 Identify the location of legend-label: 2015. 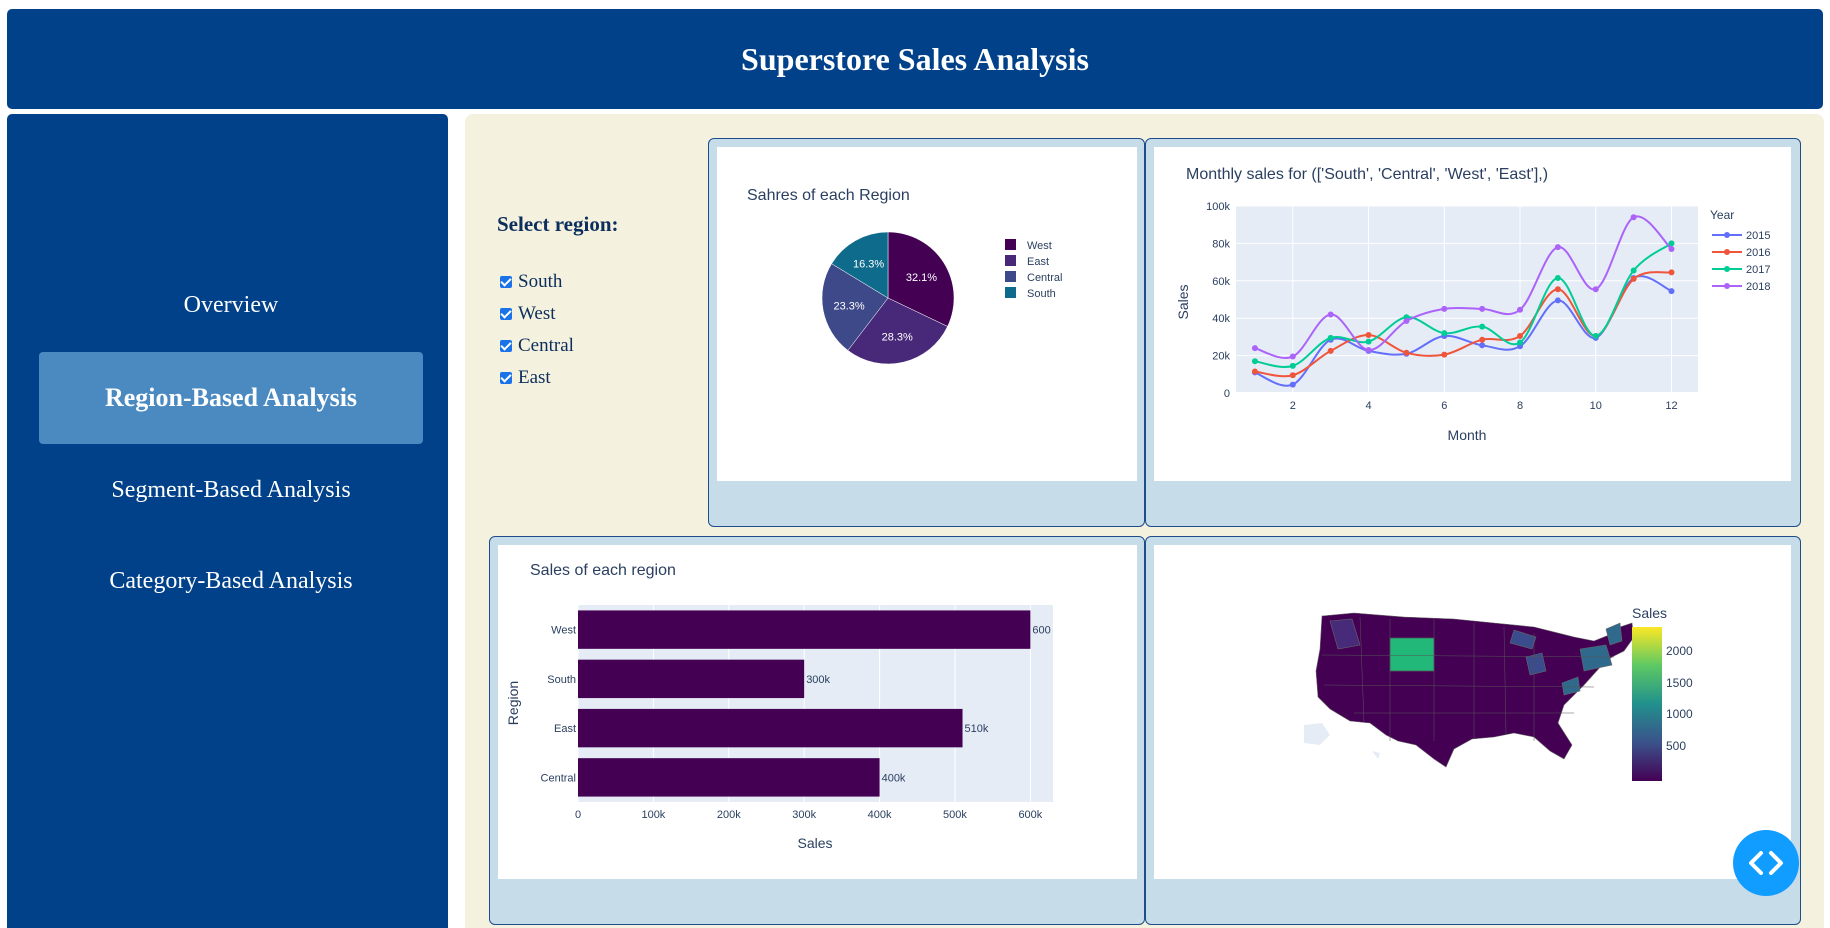
(1758, 236).